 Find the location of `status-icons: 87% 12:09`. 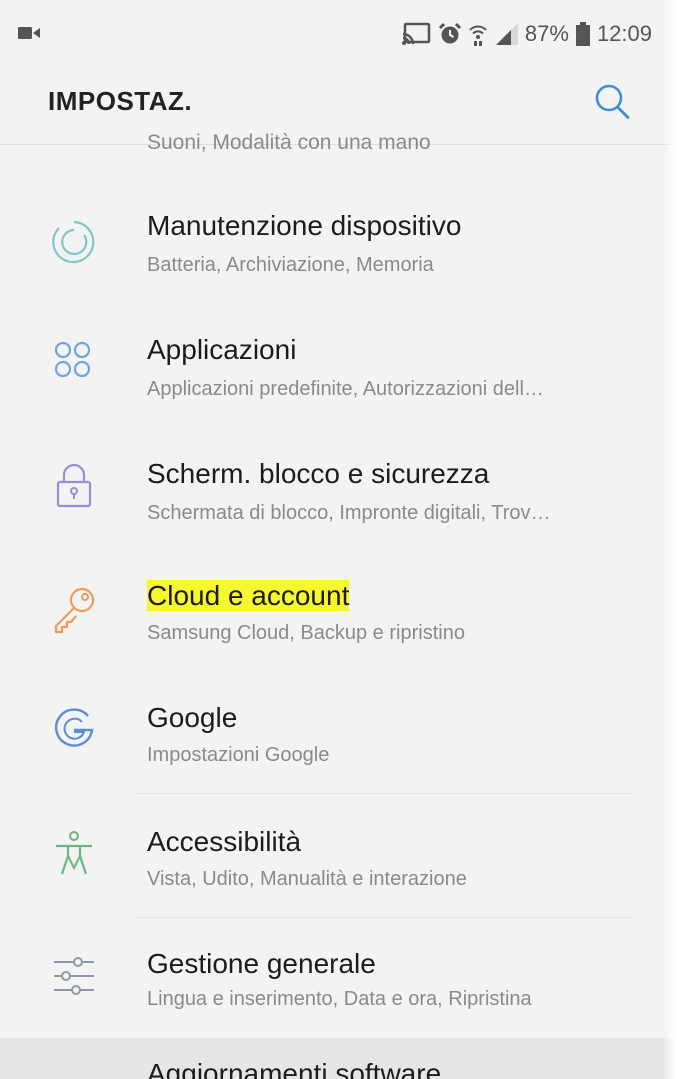

status-icons: 87% 12:09 is located at coordinates (526, 34).